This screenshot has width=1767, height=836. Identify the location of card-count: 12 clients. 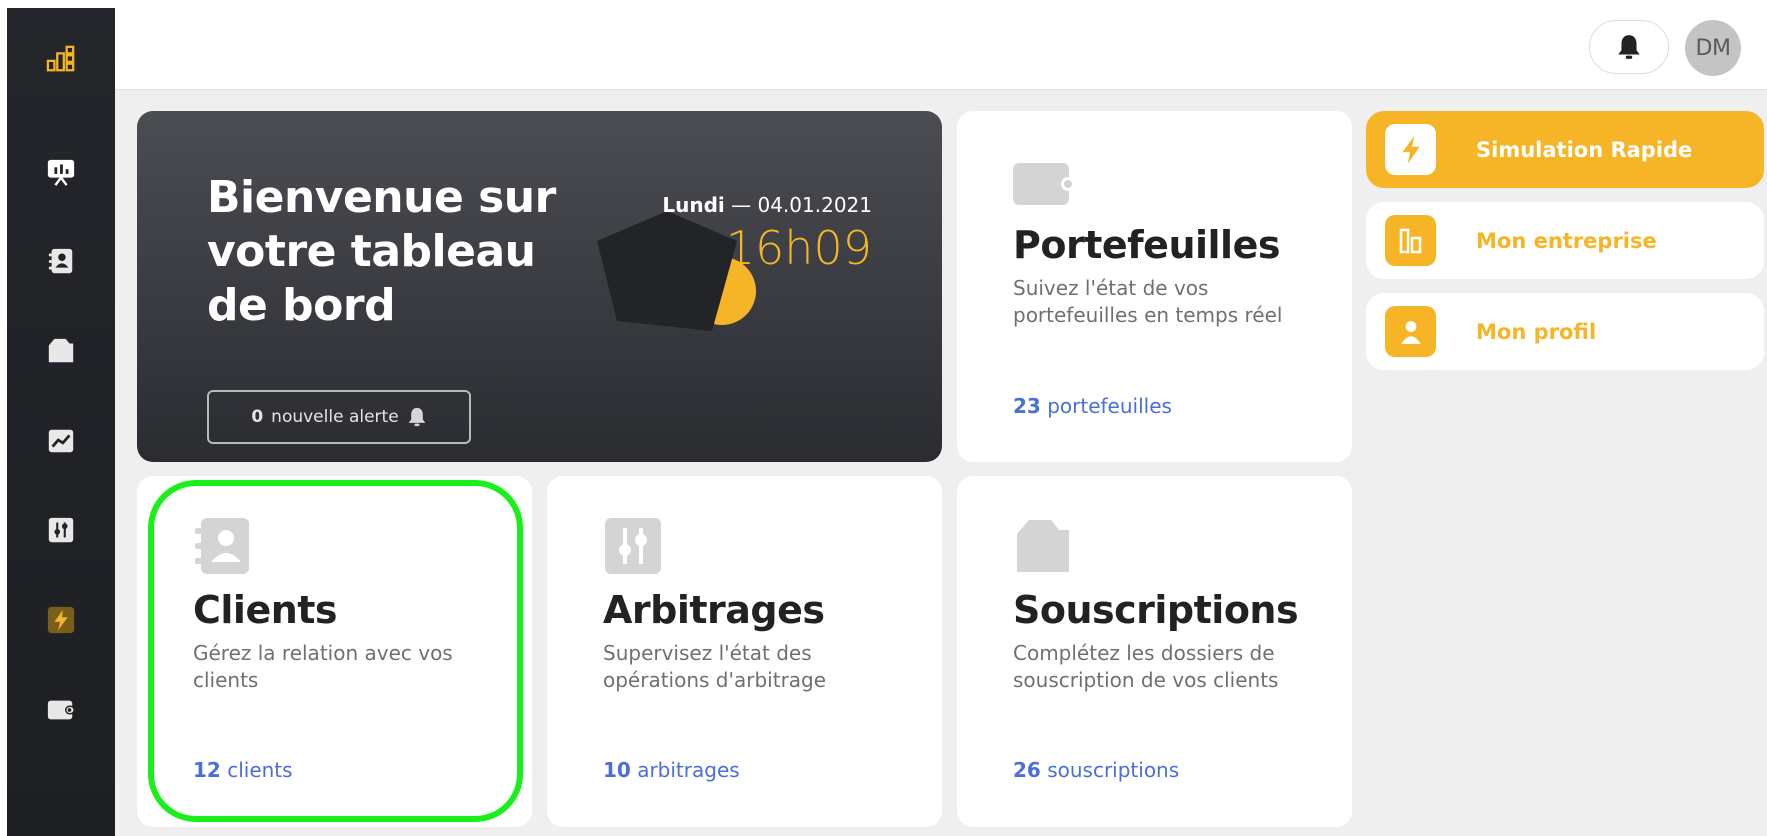
(243, 770).